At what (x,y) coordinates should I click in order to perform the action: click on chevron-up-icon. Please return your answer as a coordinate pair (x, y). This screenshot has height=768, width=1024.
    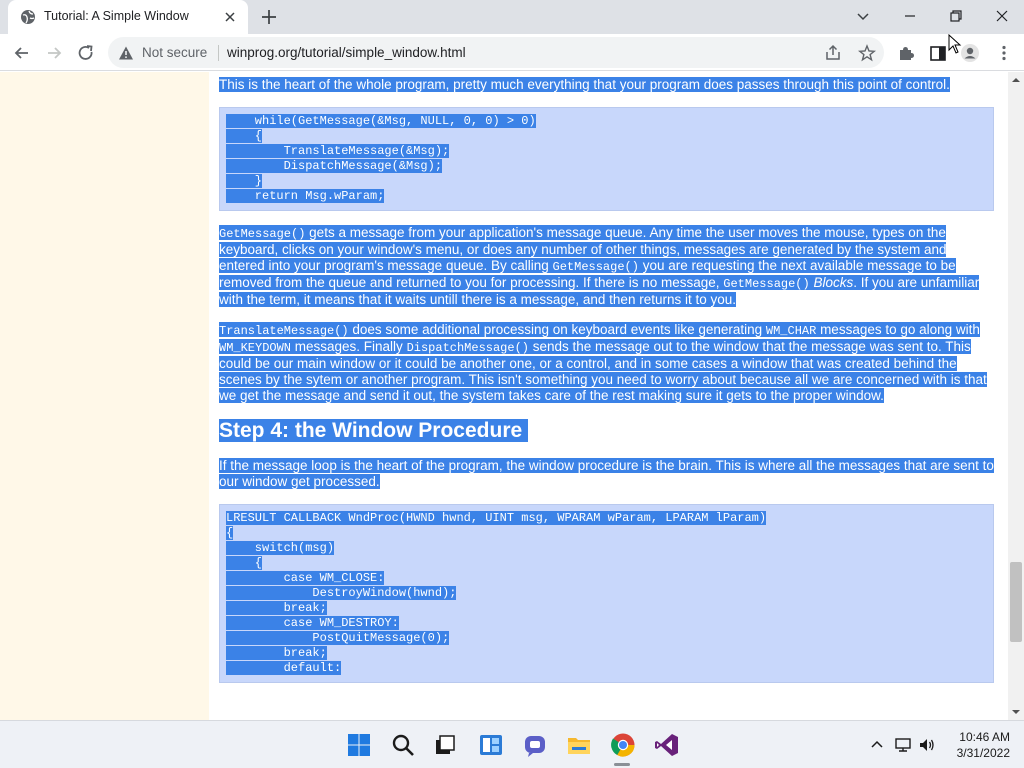
    Looking at the image, I should click on (877, 745).